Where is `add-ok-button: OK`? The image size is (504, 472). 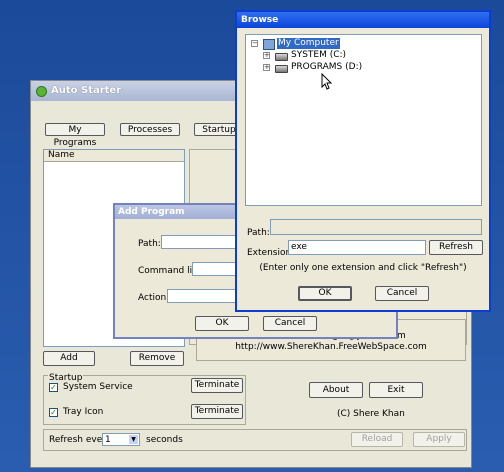
add-ok-button: OK is located at coordinates (222, 323).